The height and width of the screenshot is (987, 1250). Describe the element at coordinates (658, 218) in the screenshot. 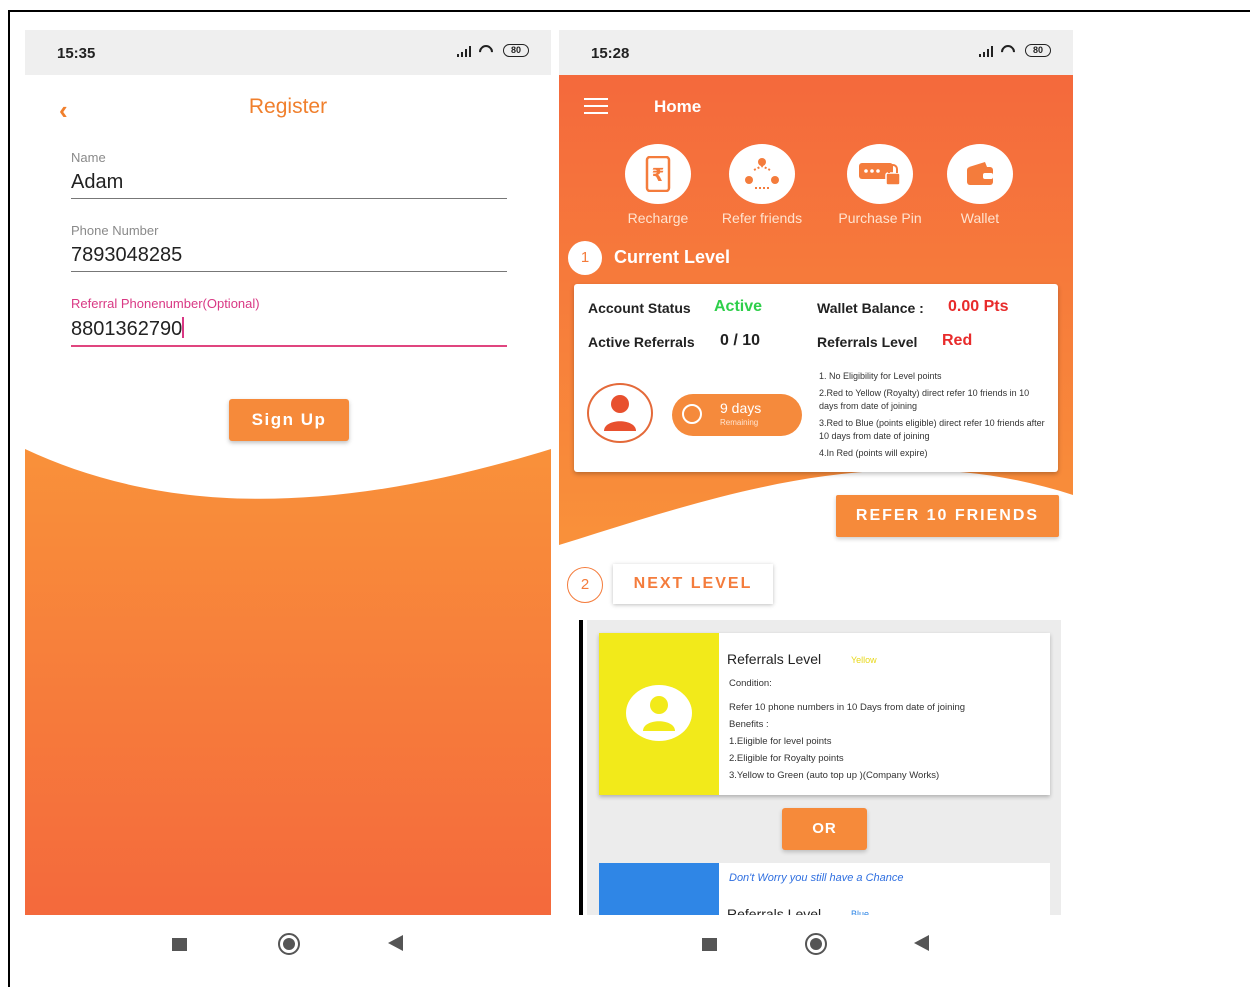

I see `recharge-label: Recharge` at that location.